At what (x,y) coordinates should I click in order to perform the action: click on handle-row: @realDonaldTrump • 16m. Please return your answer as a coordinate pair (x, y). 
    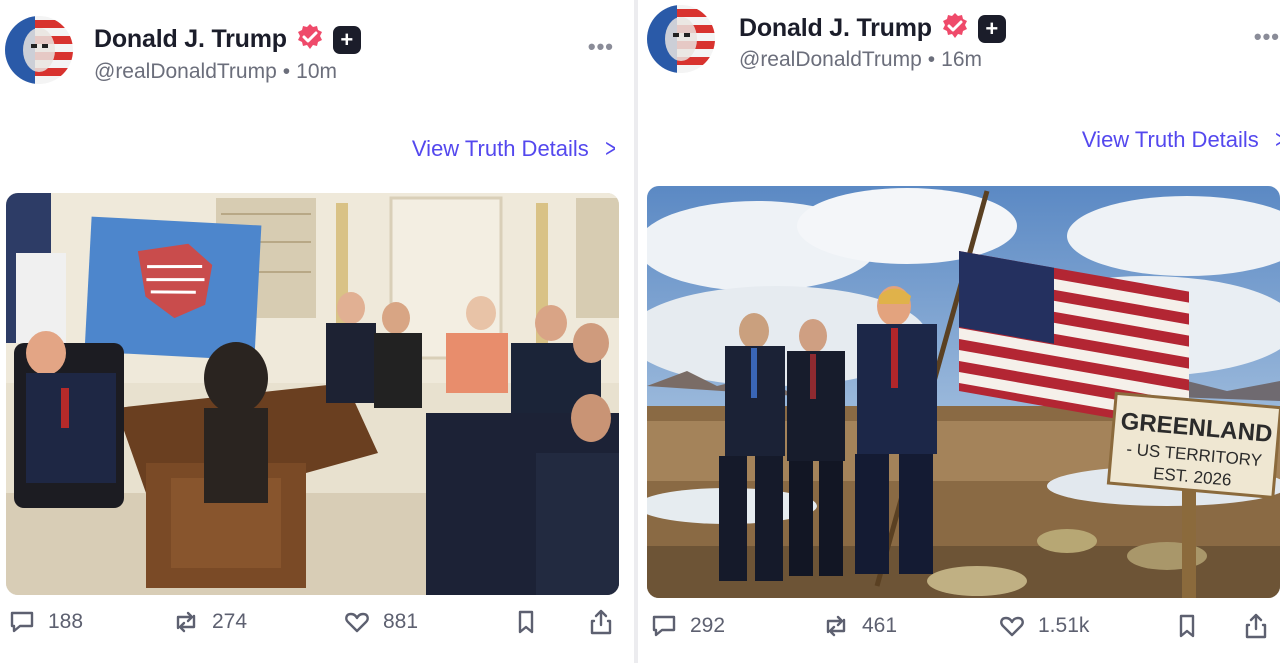
    Looking at the image, I should click on (860, 60).